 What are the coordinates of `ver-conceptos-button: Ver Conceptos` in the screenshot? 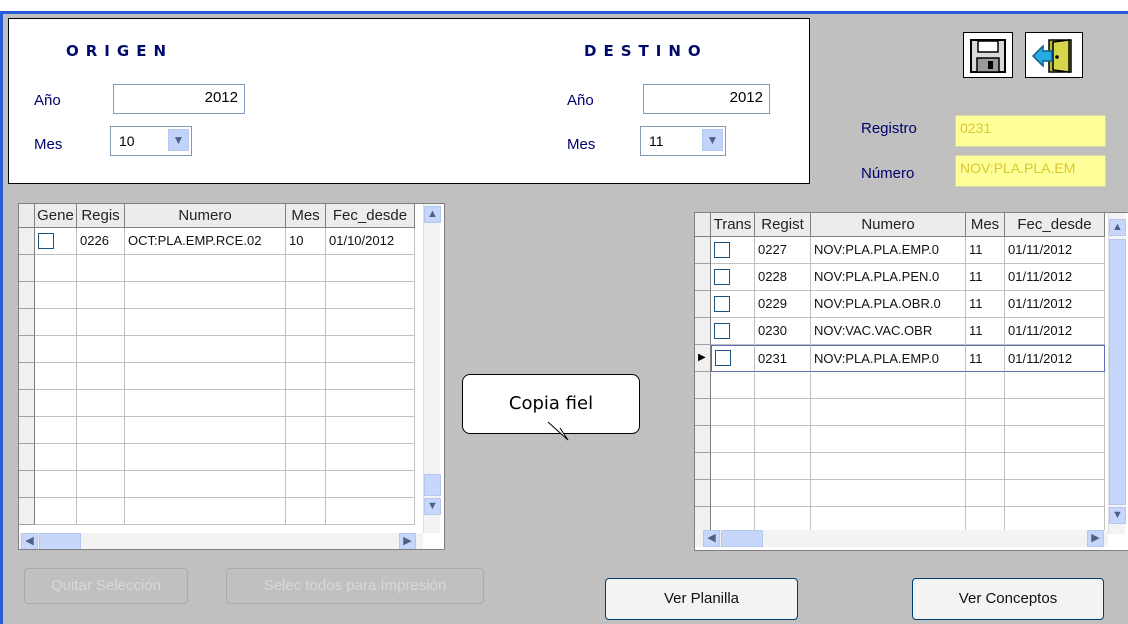 It's located at (1008, 599).